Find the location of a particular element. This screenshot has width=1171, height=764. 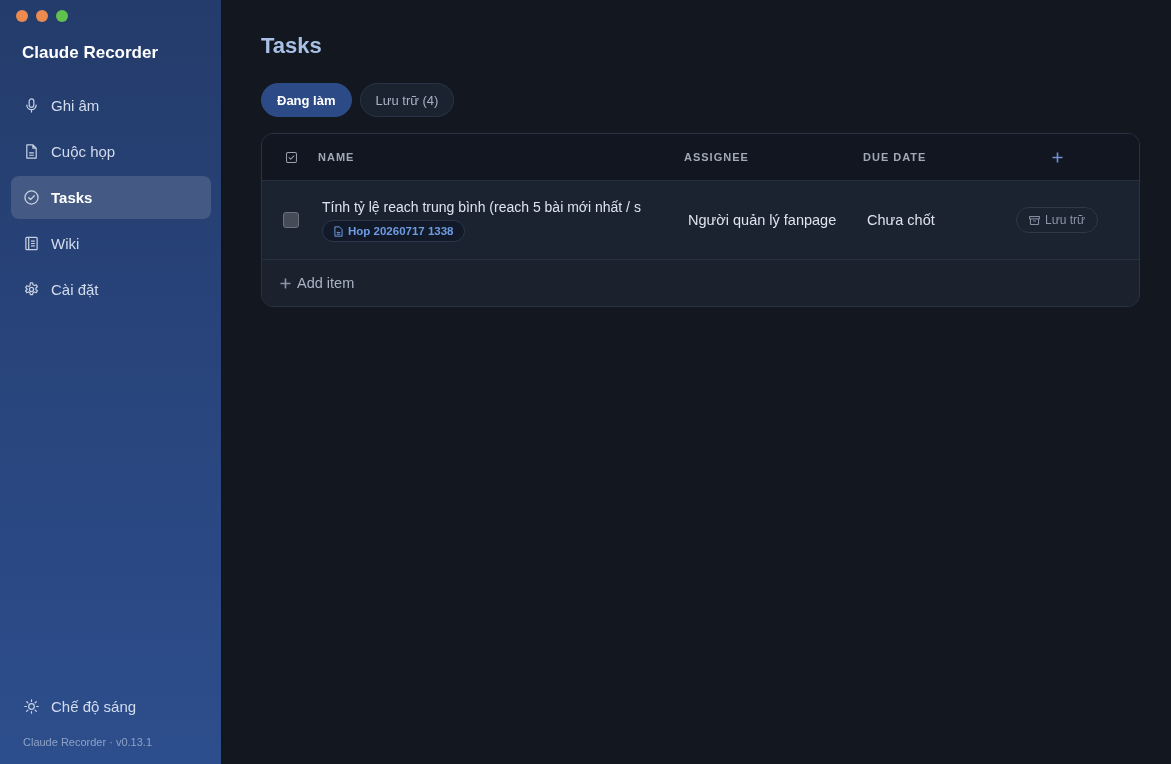

book-icon is located at coordinates (31, 243).